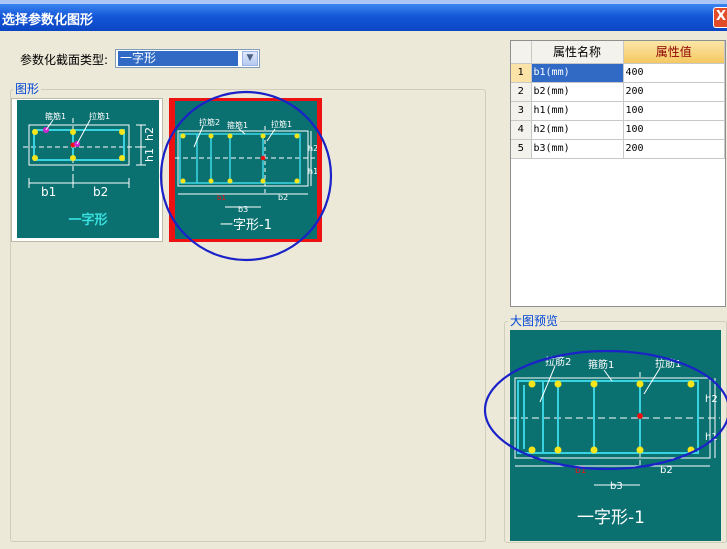 Image resolution: width=727 pixels, height=549 pixels. I want to click on row-index: 2, so click(521, 92).